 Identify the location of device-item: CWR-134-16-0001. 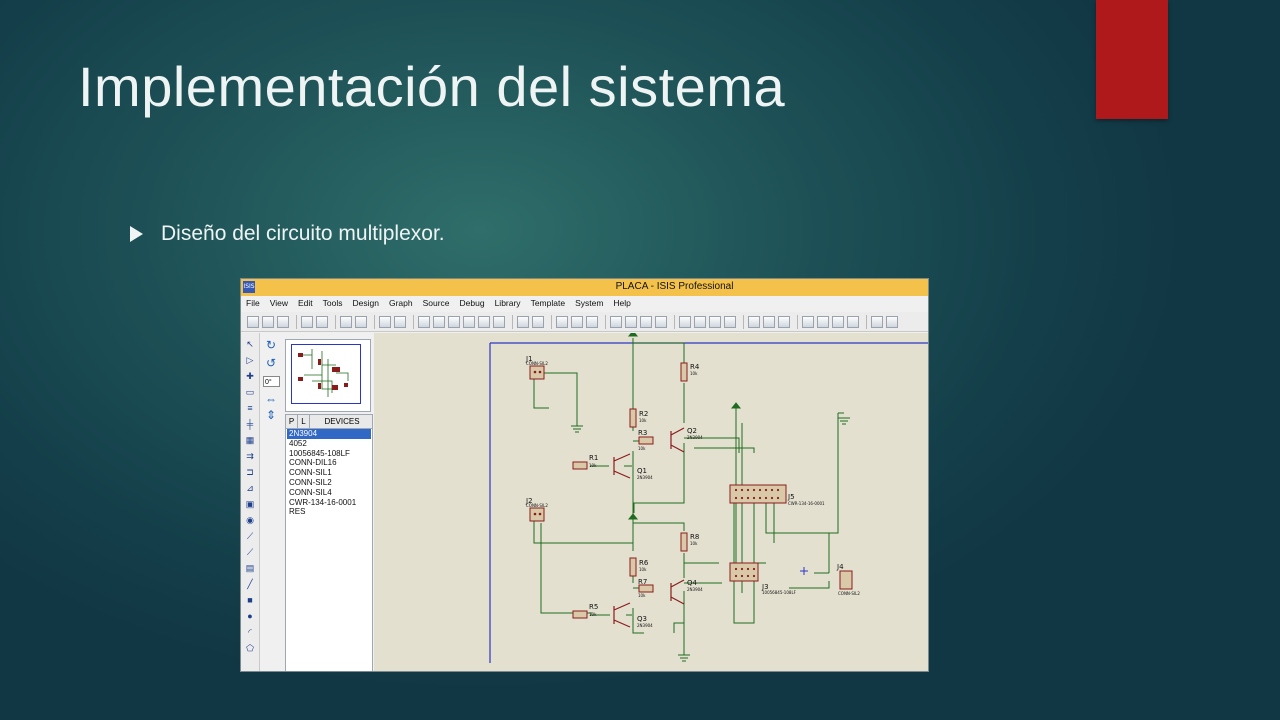
(329, 503).